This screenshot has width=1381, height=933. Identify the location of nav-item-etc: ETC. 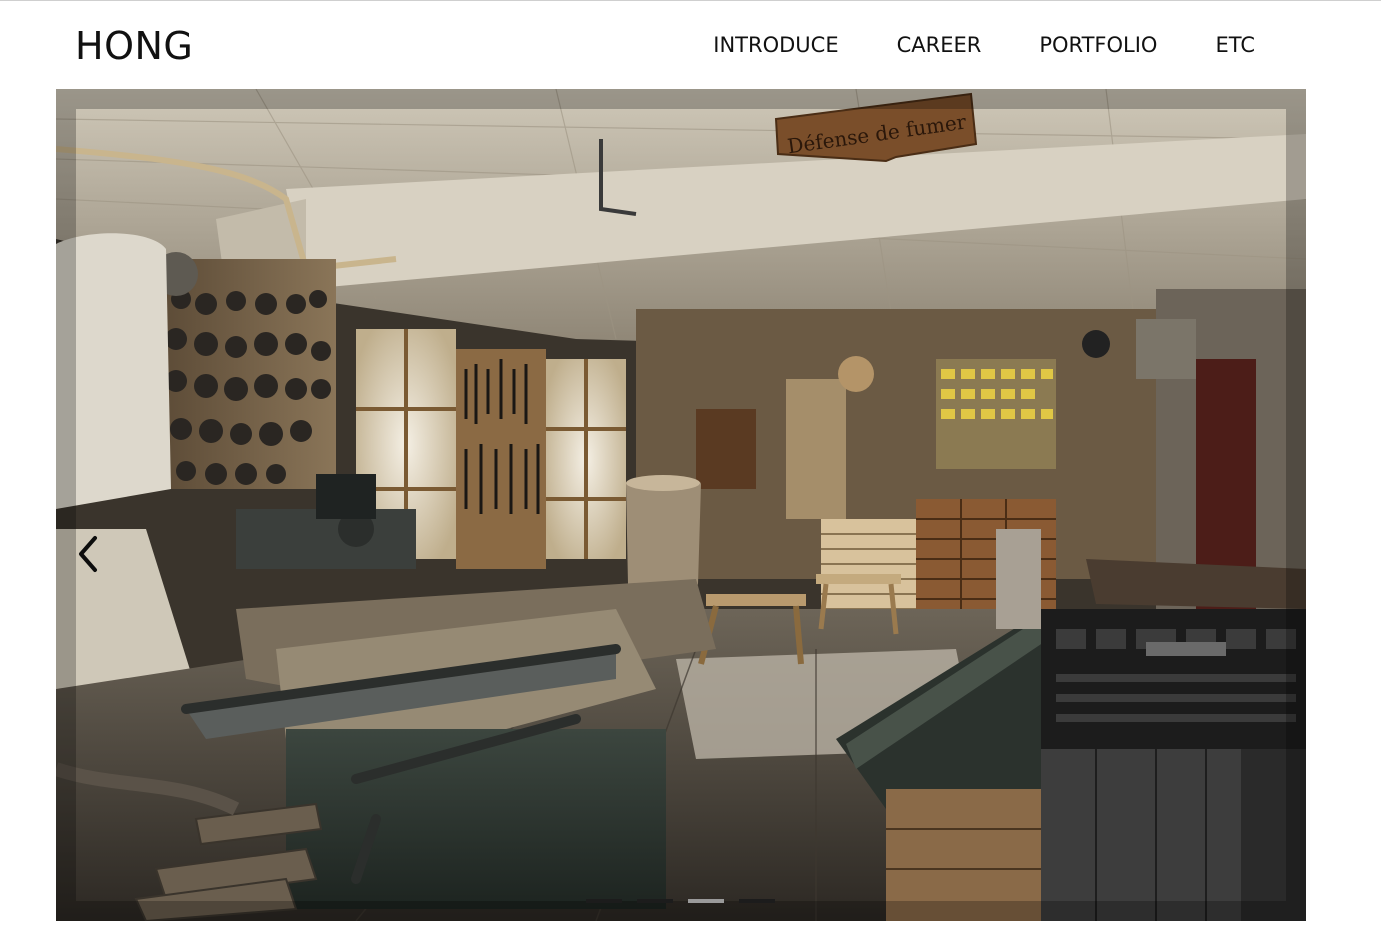
(1235, 45).